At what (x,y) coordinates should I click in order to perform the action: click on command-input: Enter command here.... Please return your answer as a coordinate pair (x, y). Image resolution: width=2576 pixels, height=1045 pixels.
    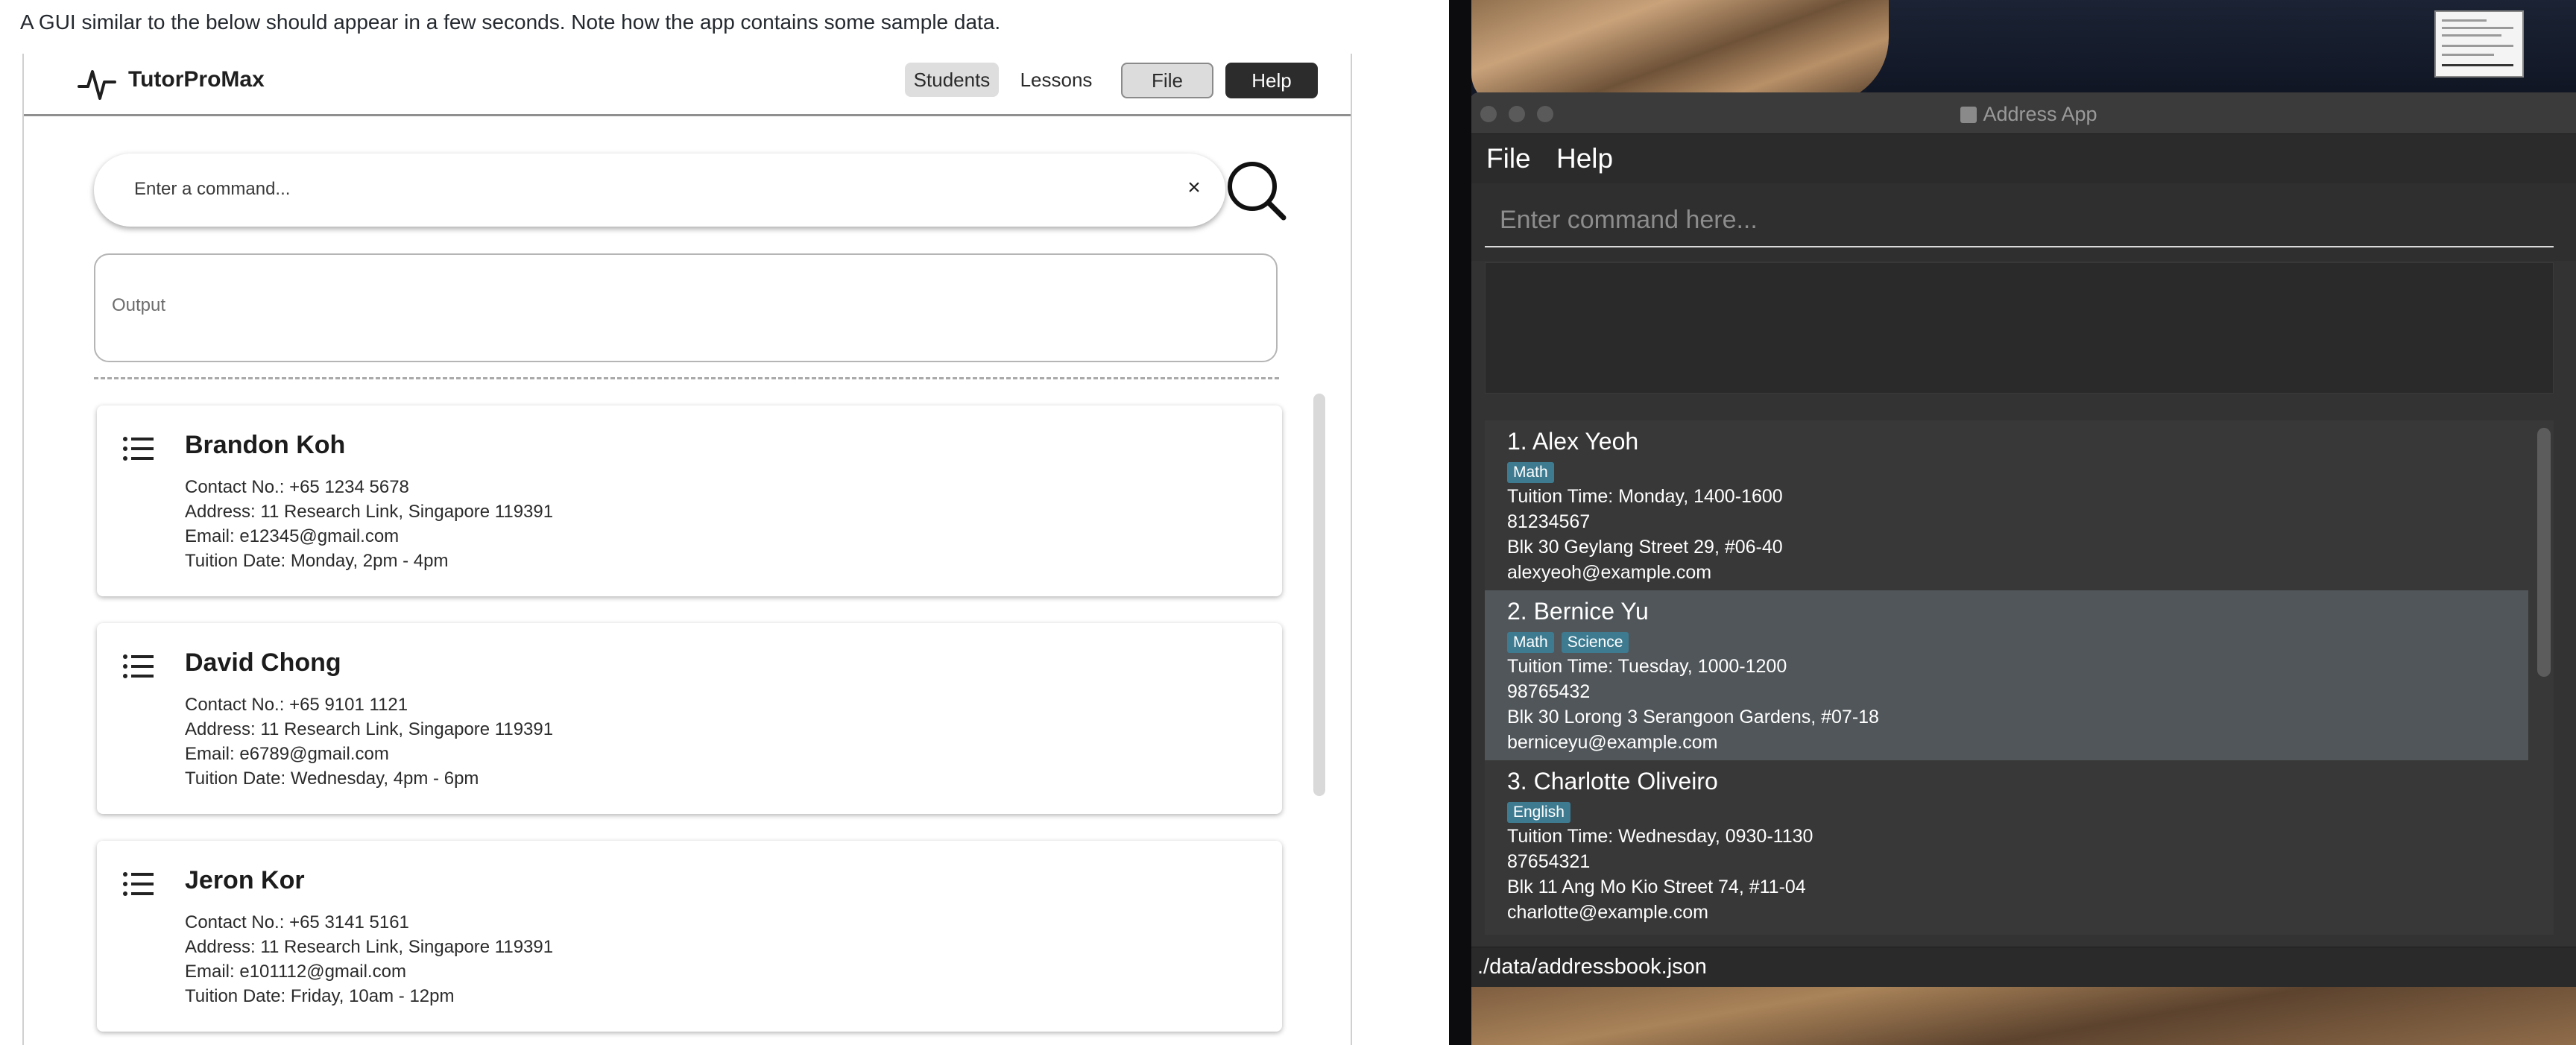
    Looking at the image, I should click on (2020, 223).